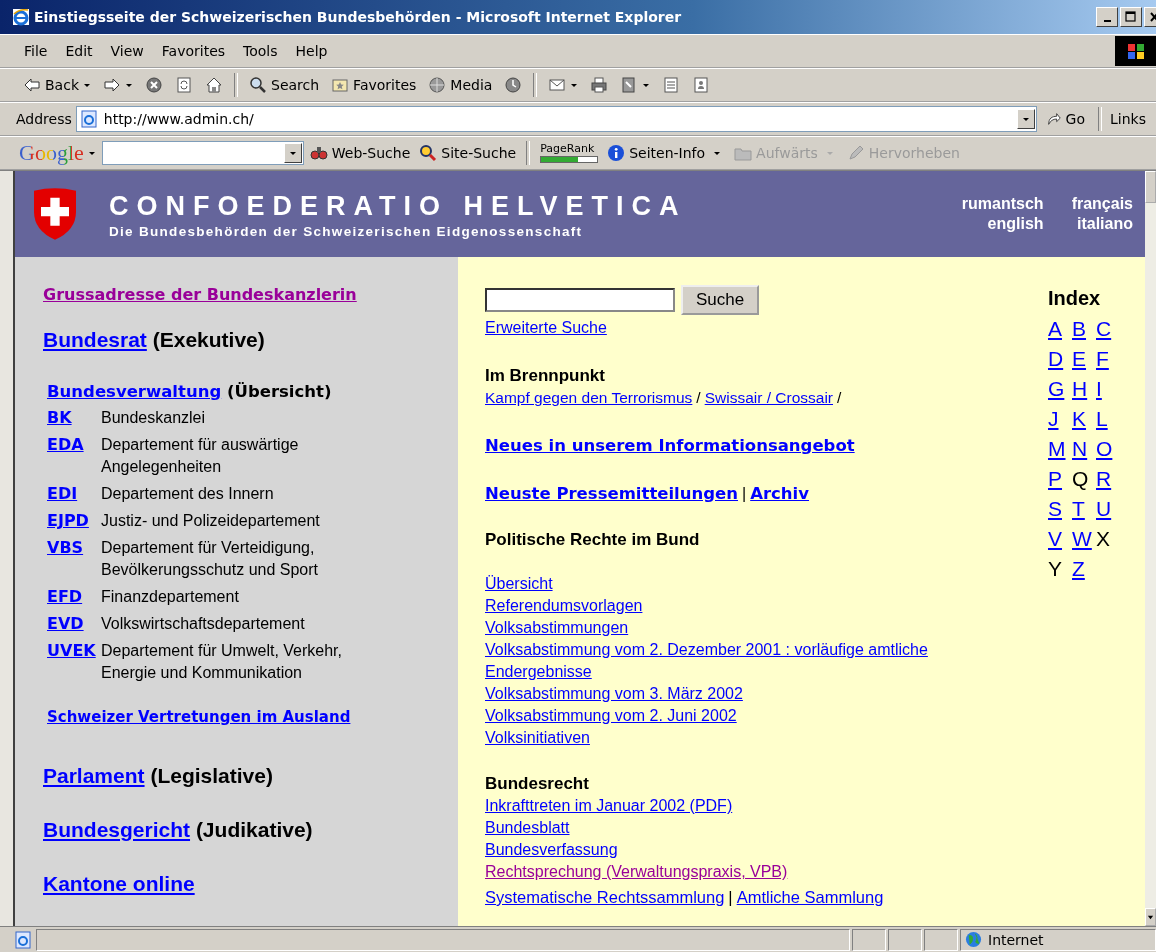  Describe the element at coordinates (112, 85) in the screenshot. I see `forward-arrow-icon` at that location.